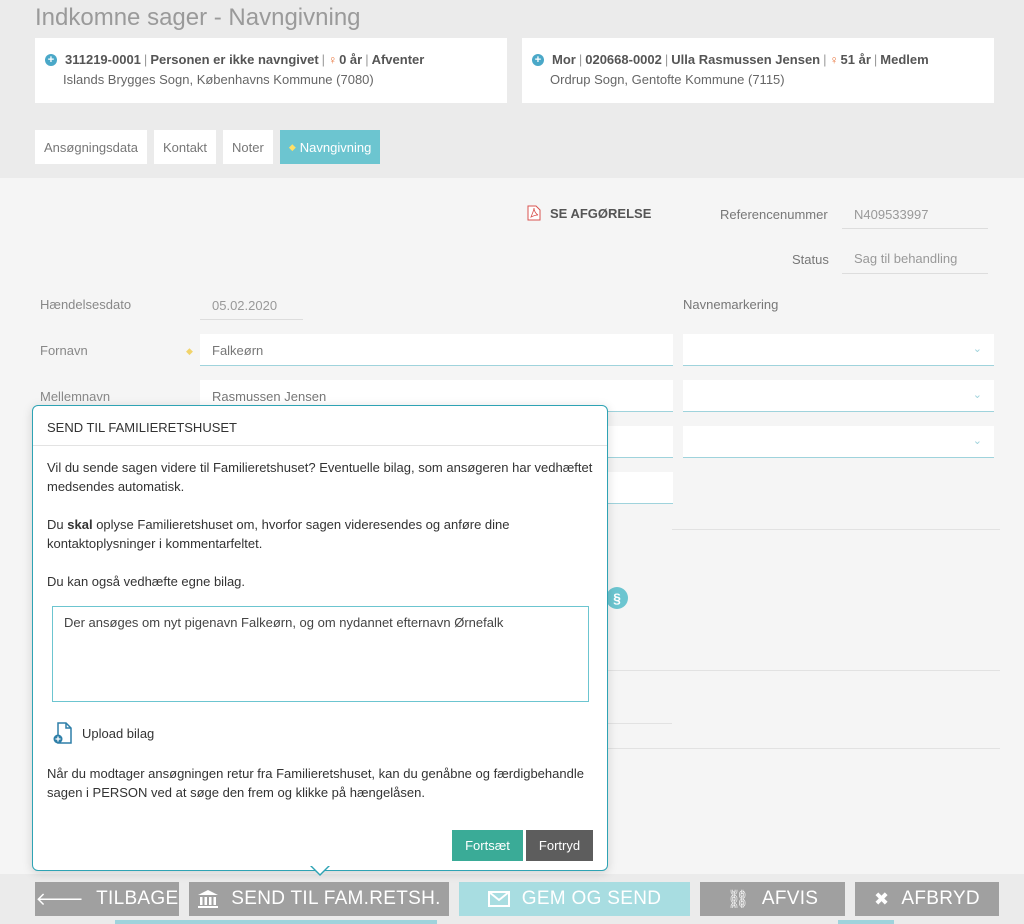  I want to click on se-afgoerelse-label: SE AFGØRELSE, so click(601, 213).